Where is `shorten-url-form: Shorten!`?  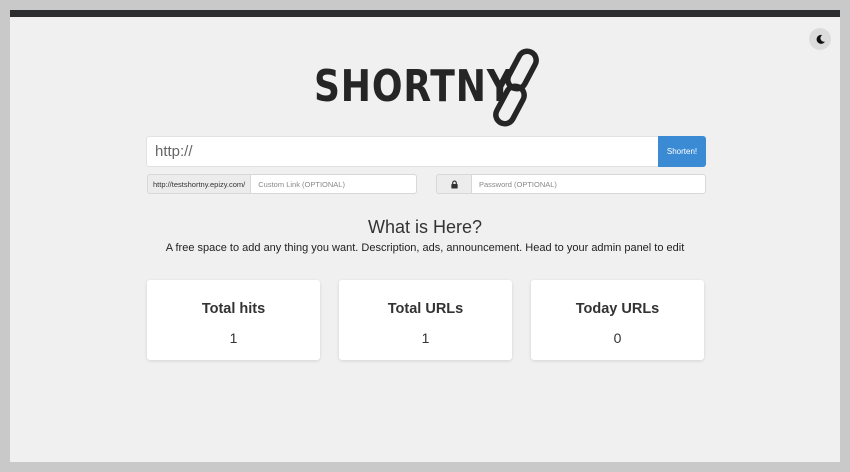
shorten-url-form: Shorten! is located at coordinates (426, 151).